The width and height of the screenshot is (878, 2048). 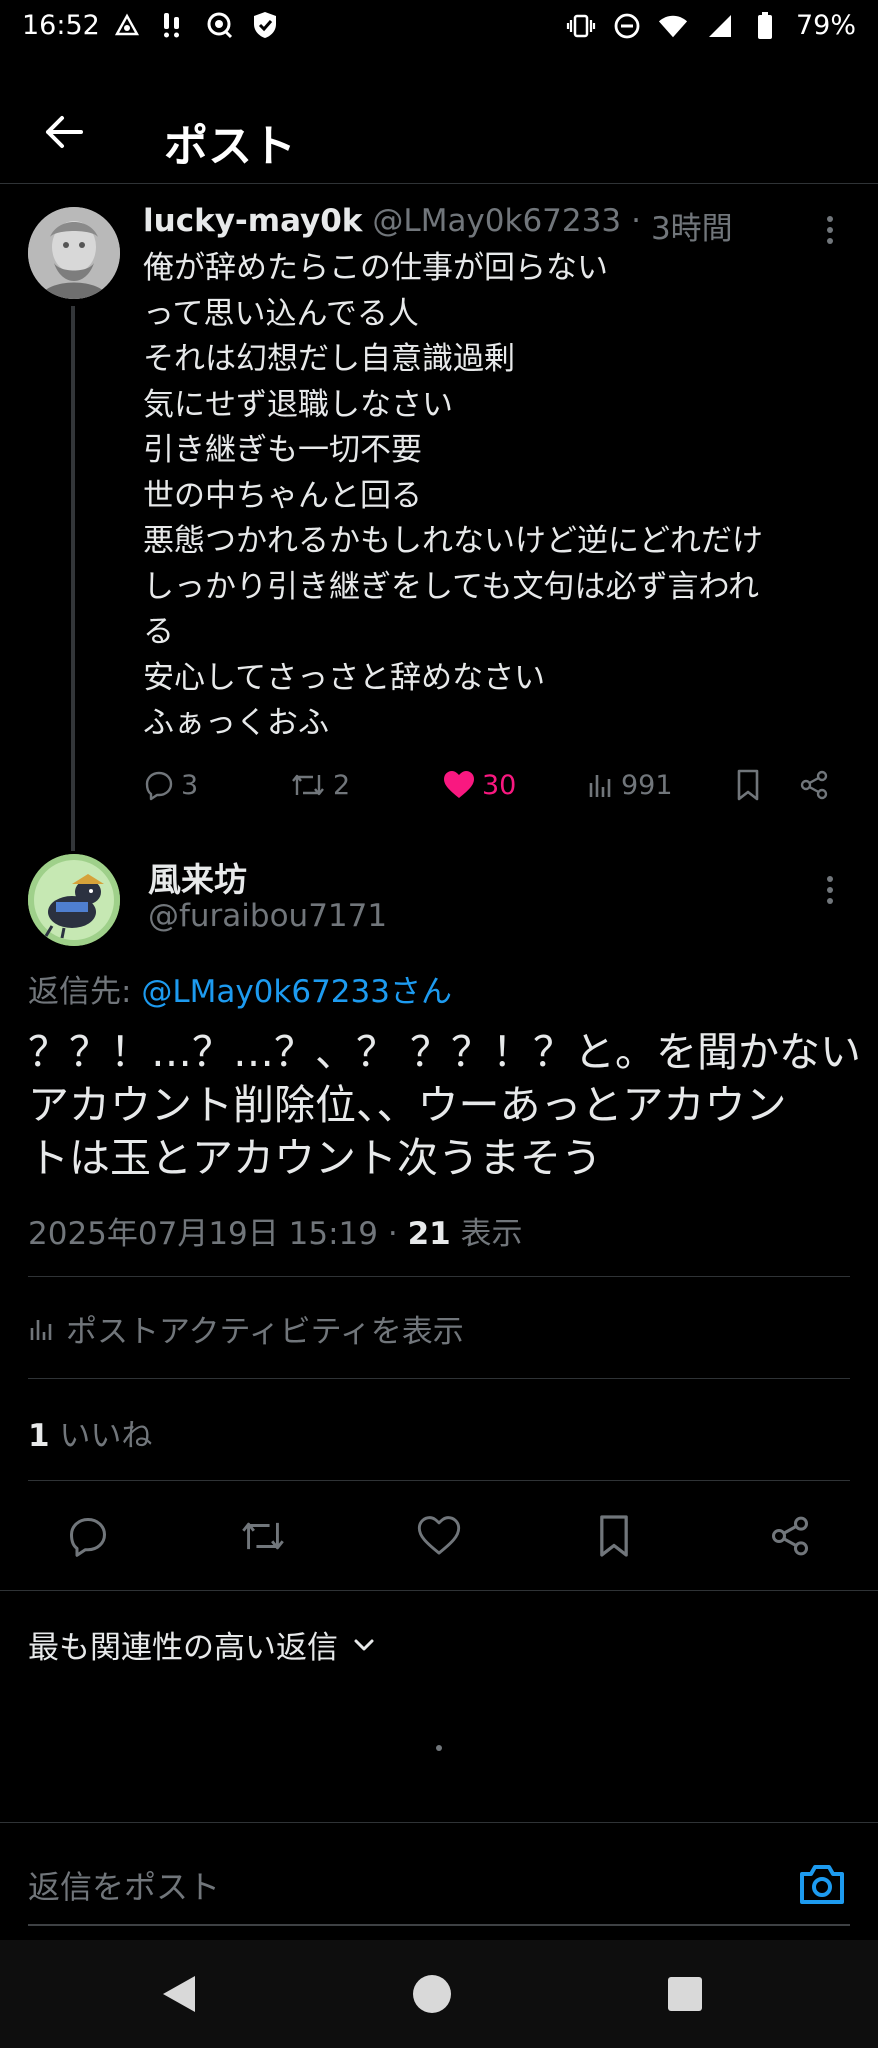 What do you see at coordinates (281, 313) in the screenshot?
I see `post-text-line: って思い込んでる人` at bounding box center [281, 313].